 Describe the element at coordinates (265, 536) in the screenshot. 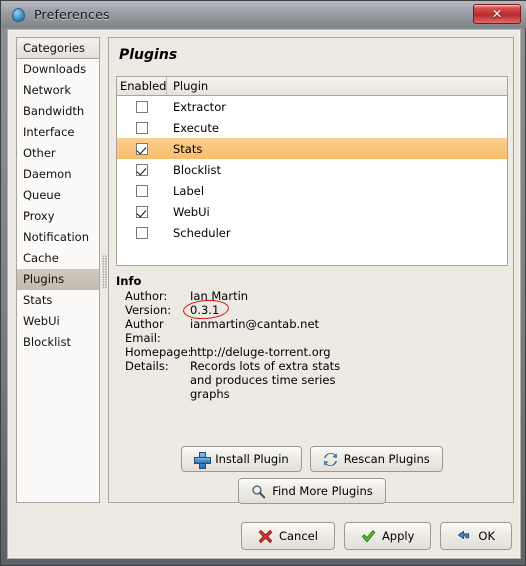

I see `red-x-icon` at that location.